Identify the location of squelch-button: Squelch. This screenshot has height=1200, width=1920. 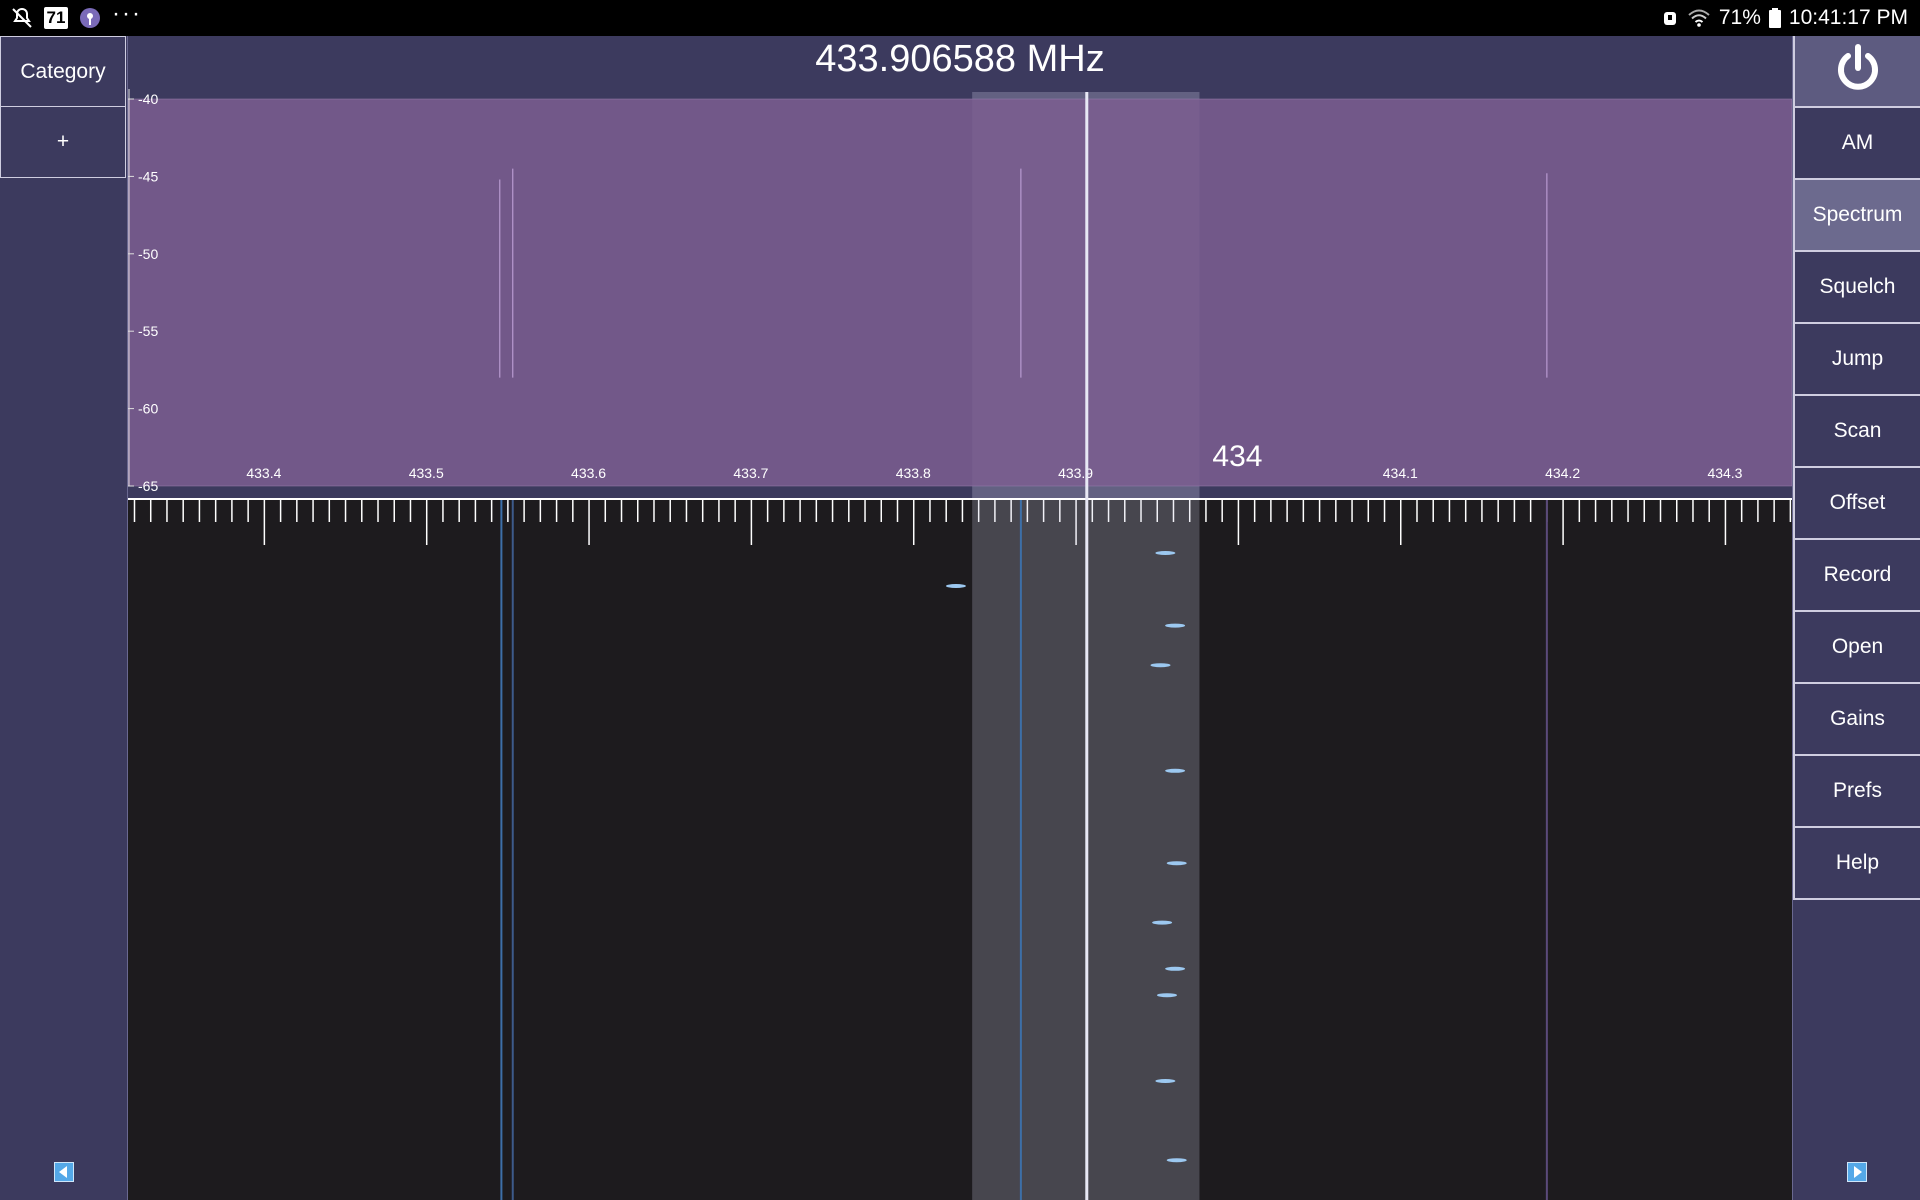
(1856, 288).